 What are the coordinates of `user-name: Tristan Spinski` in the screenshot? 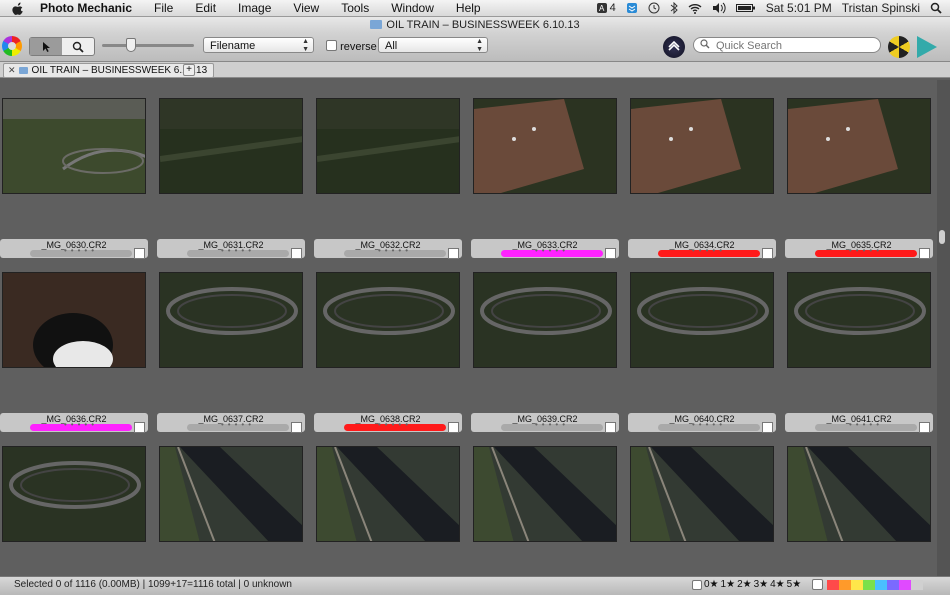 It's located at (881, 8).